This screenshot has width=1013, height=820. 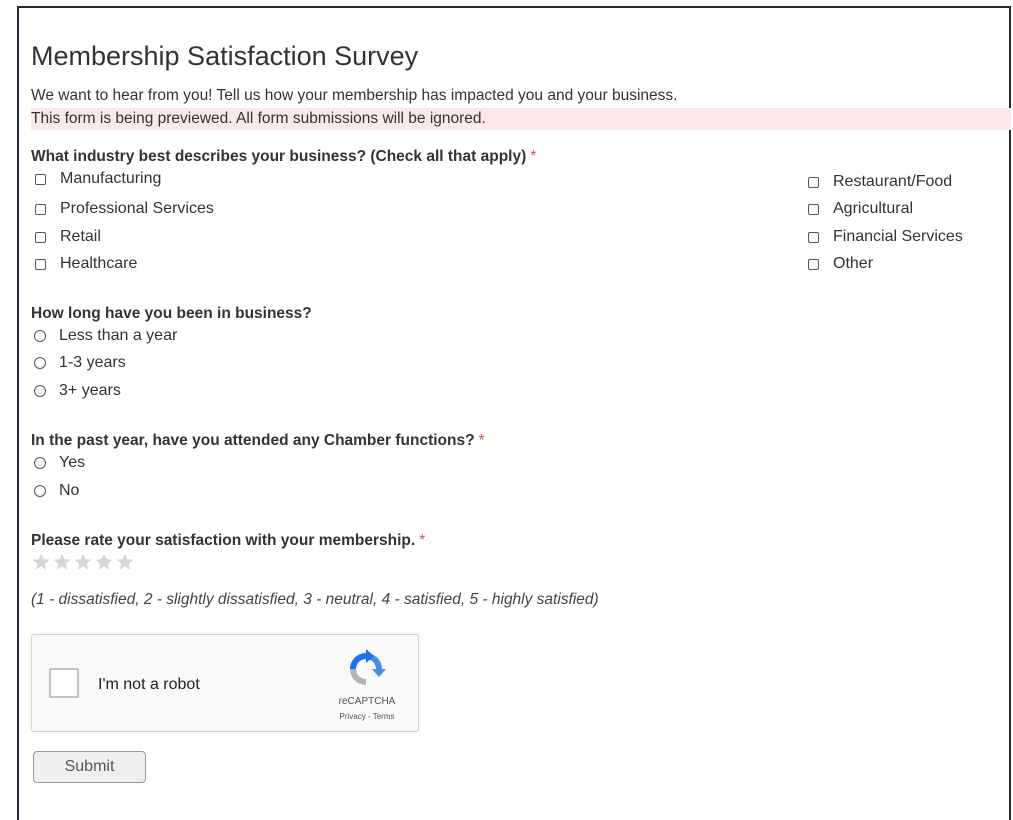 I want to click on checkbox-retail: Retail, so click(x=68, y=237).